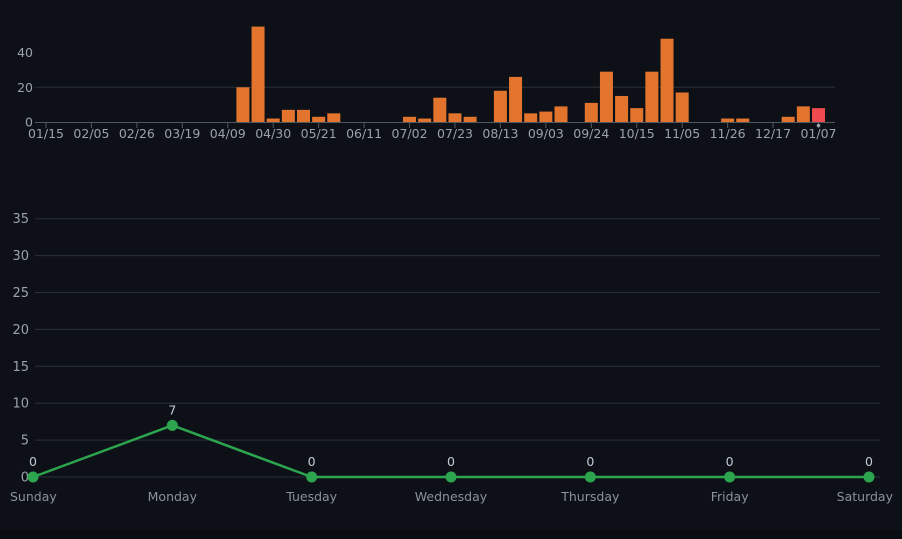 This screenshot has height=539, width=902. Describe the element at coordinates (20, 256) in the screenshot. I see `line-chart-y-tick-label: 30` at that location.